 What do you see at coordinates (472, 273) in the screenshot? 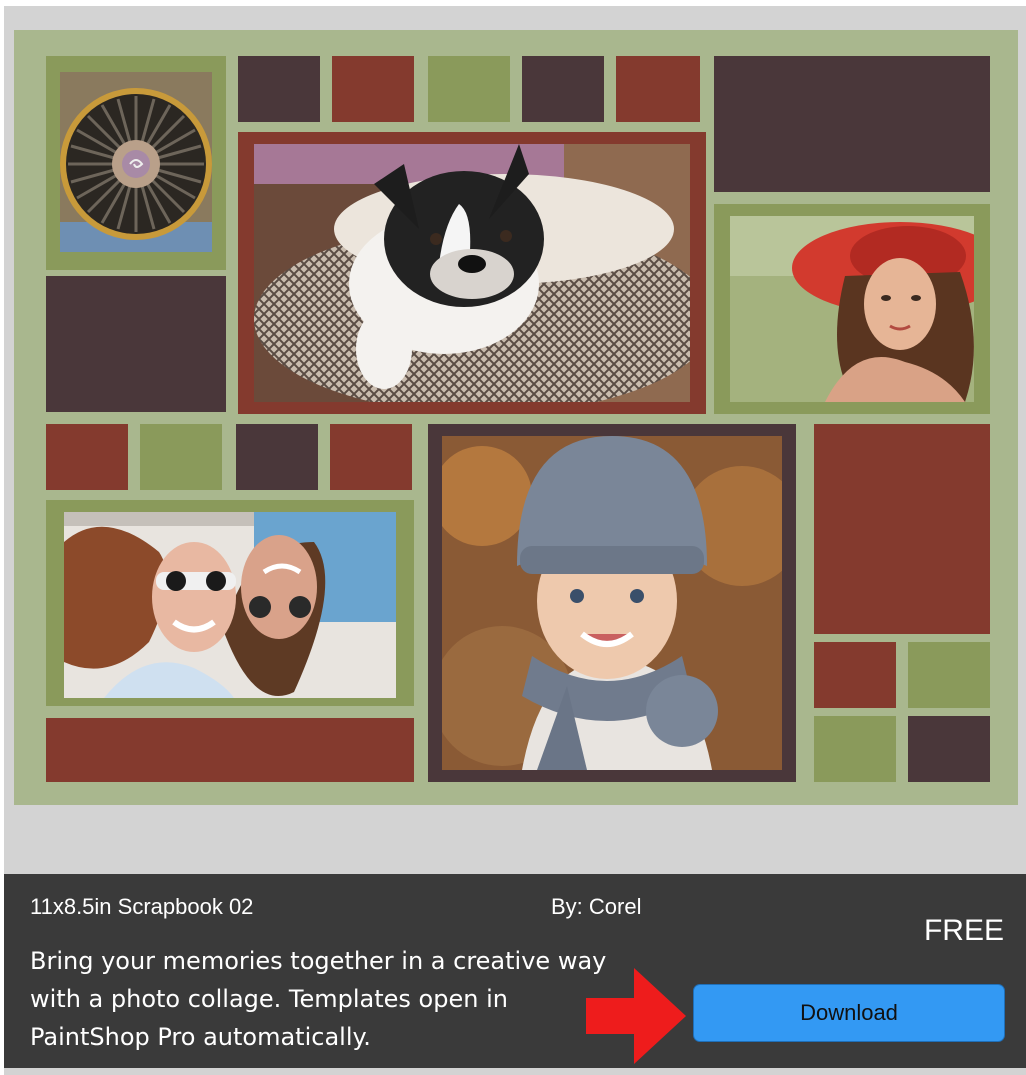
I see `photo-bulldog` at bounding box center [472, 273].